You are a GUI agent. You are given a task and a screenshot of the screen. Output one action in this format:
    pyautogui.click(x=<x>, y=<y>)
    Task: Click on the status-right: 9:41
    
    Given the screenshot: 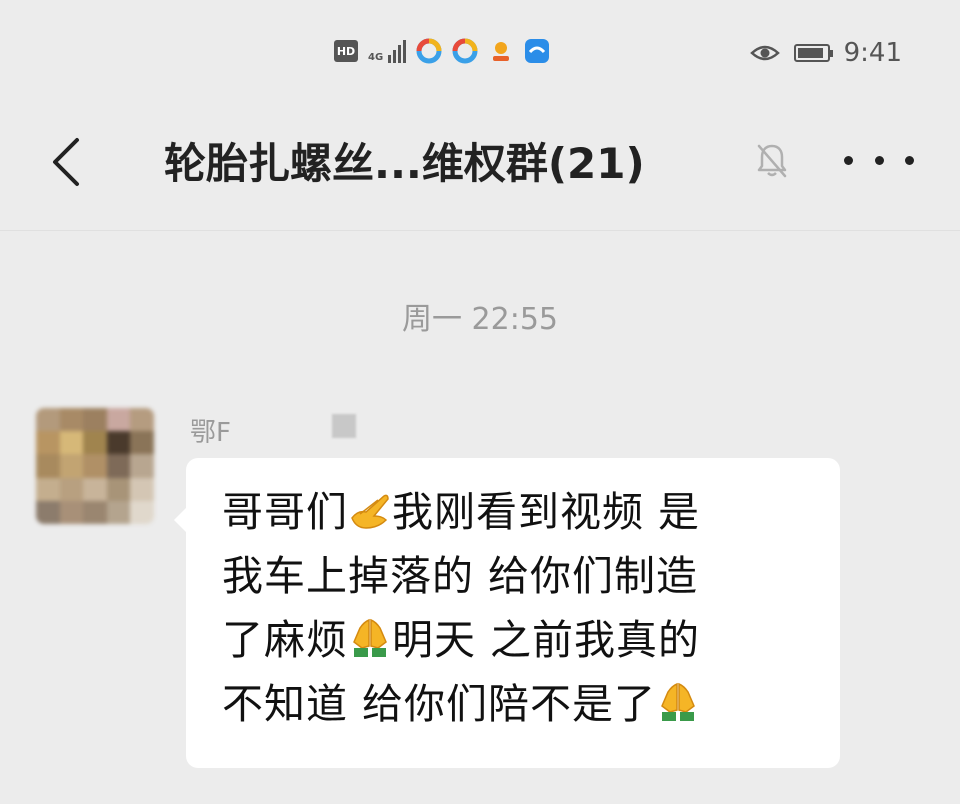 What is the action you would take?
    pyautogui.click(x=825, y=53)
    